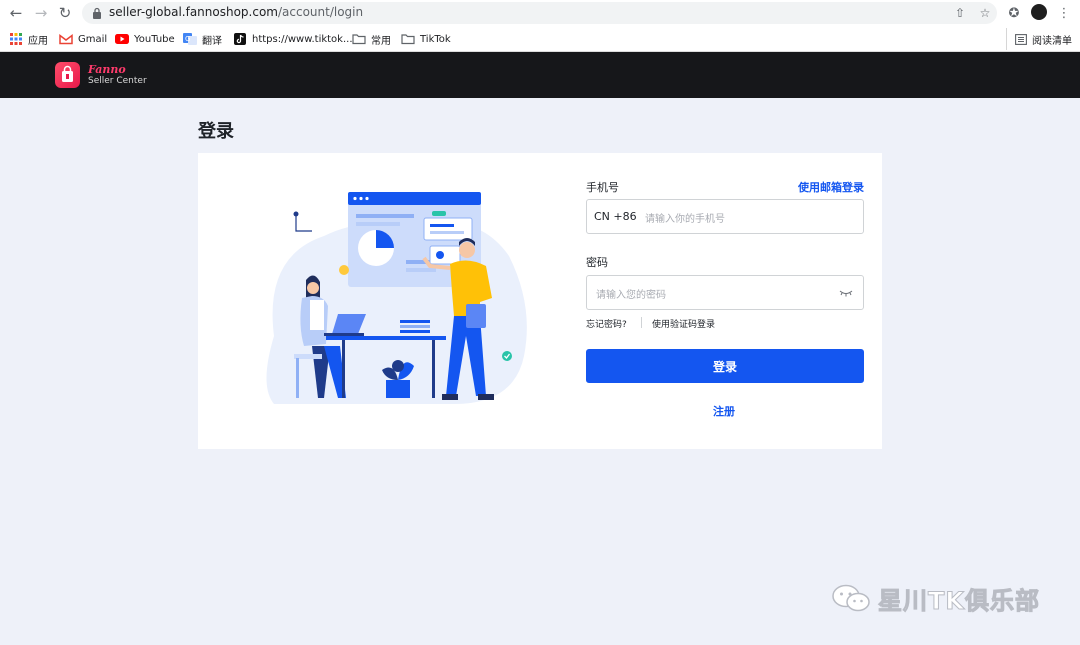  I want to click on shopping-bag-icon, so click(67, 73).